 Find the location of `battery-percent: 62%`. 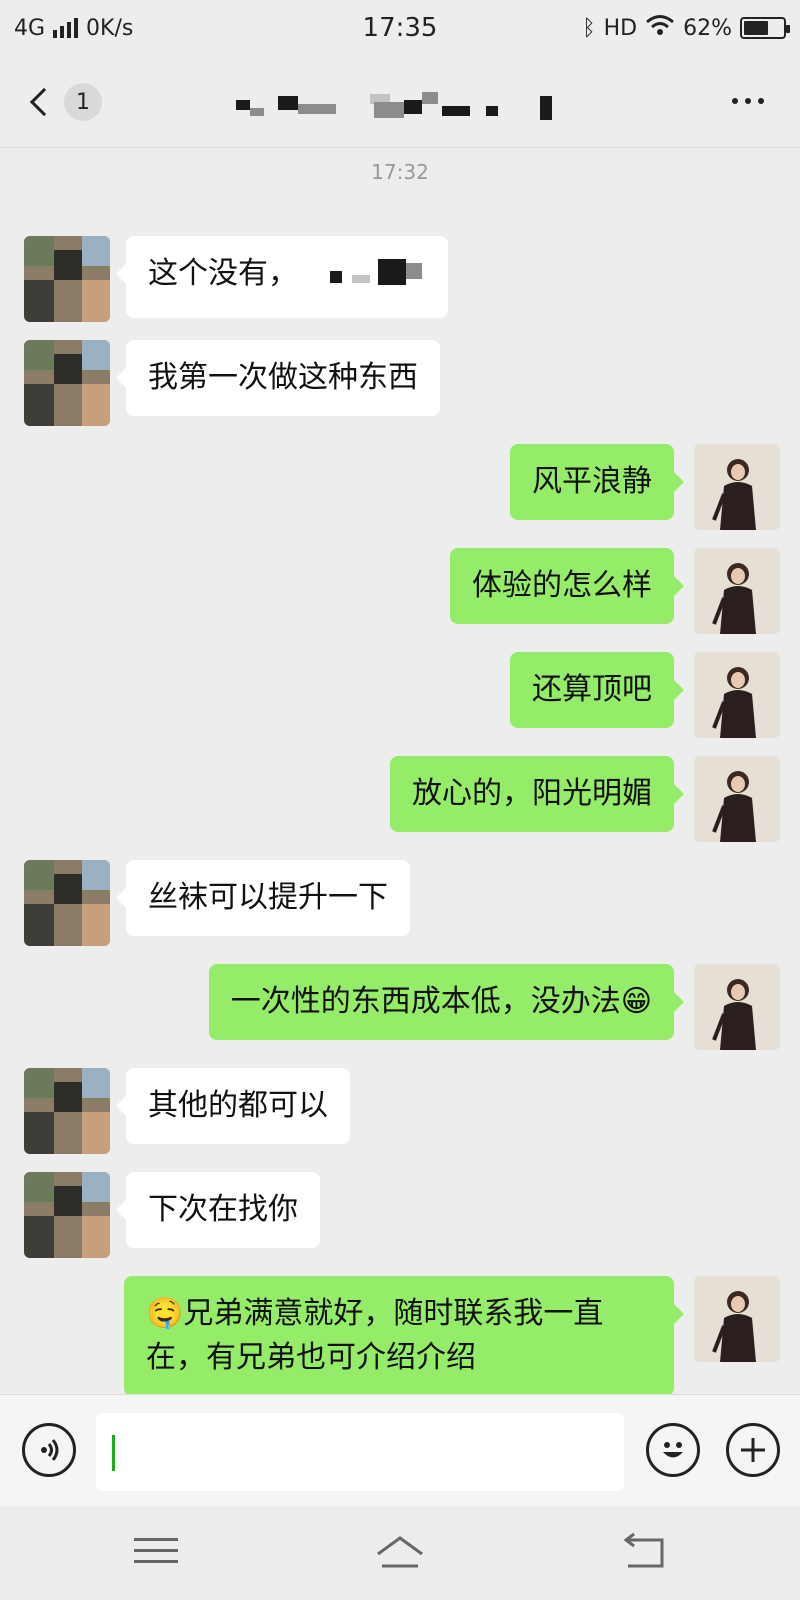

battery-percent: 62% is located at coordinates (707, 28).